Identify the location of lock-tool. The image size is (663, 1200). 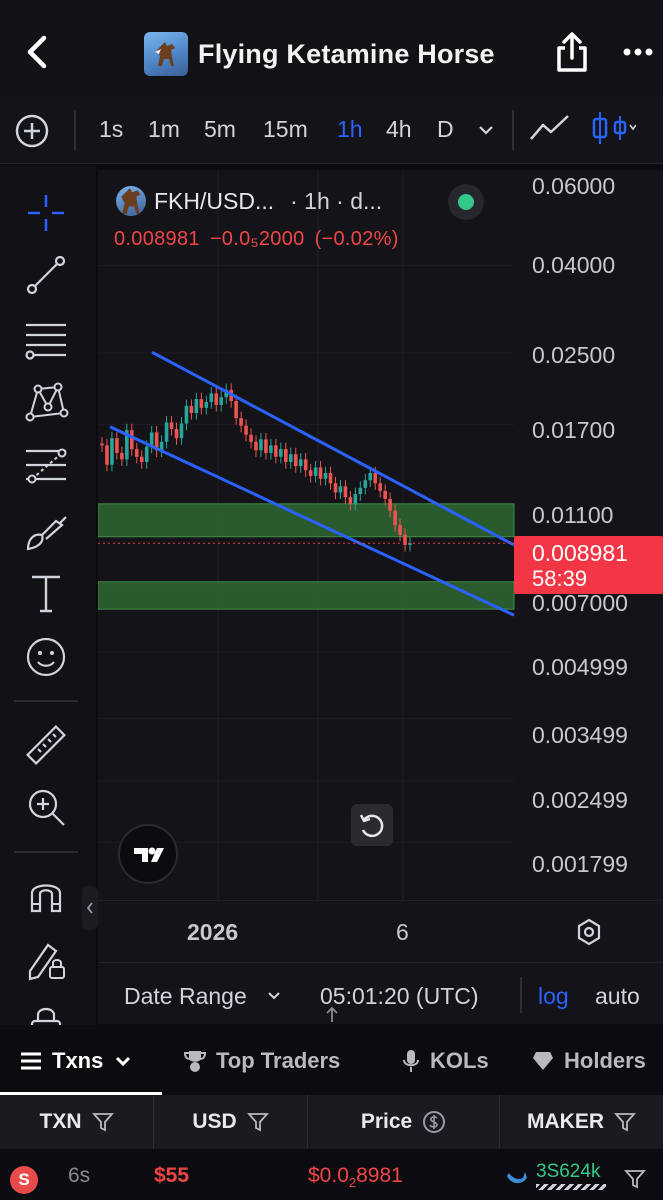
(46, 1013).